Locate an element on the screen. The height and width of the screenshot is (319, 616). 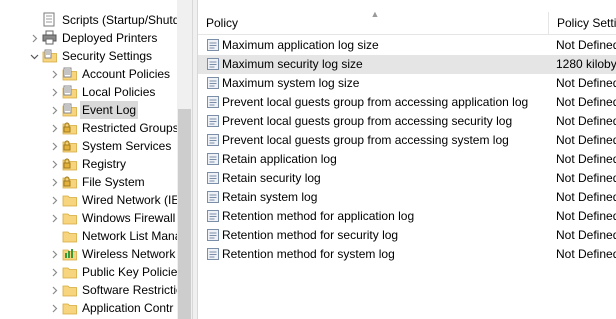
policy-row: Maximum system log size Not Defined is located at coordinates (407, 83).